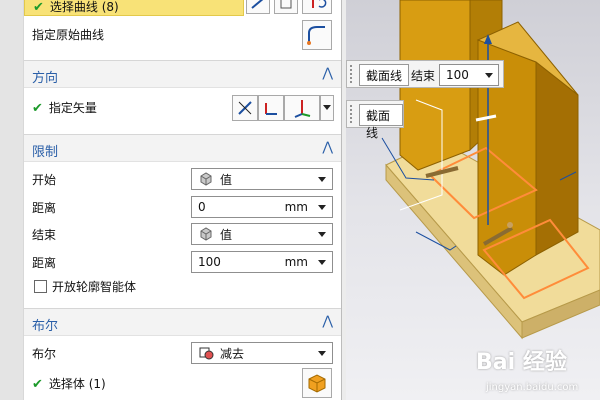 Image resolution: width=600 pixels, height=400 pixels. I want to click on distance1-input: 0 mm, so click(262, 207).